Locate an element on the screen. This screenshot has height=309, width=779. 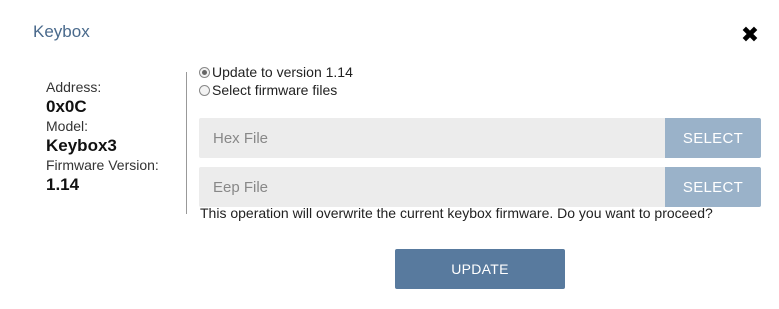
hex-file-input is located at coordinates (432, 138).